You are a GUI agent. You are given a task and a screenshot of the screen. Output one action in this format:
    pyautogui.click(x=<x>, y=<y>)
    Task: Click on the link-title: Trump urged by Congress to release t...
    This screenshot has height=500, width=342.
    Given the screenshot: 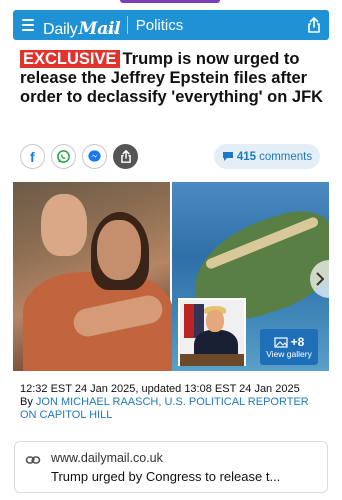 What is the action you would take?
    pyautogui.click(x=166, y=476)
    